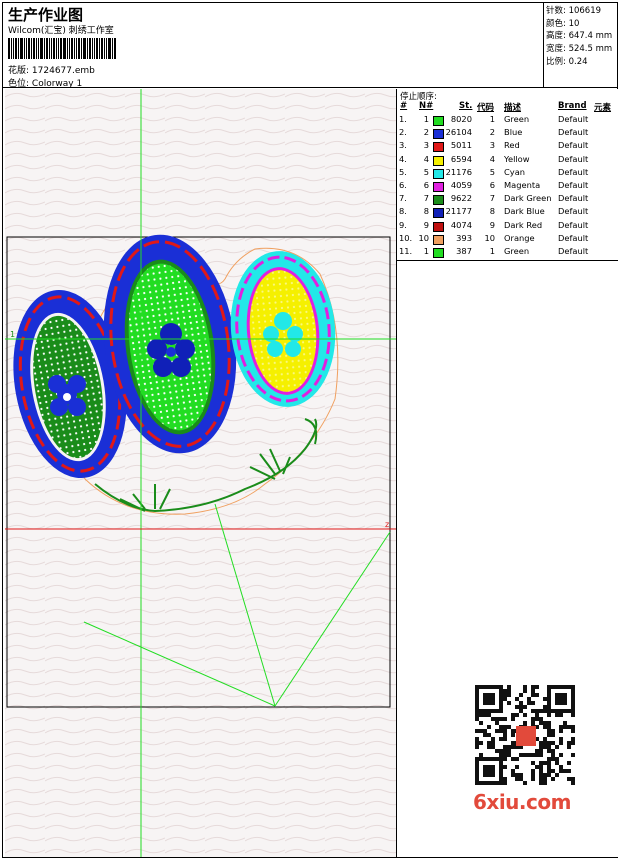 This screenshot has height=861, width=620. I want to click on stop-needle: 8, so click(426, 211).